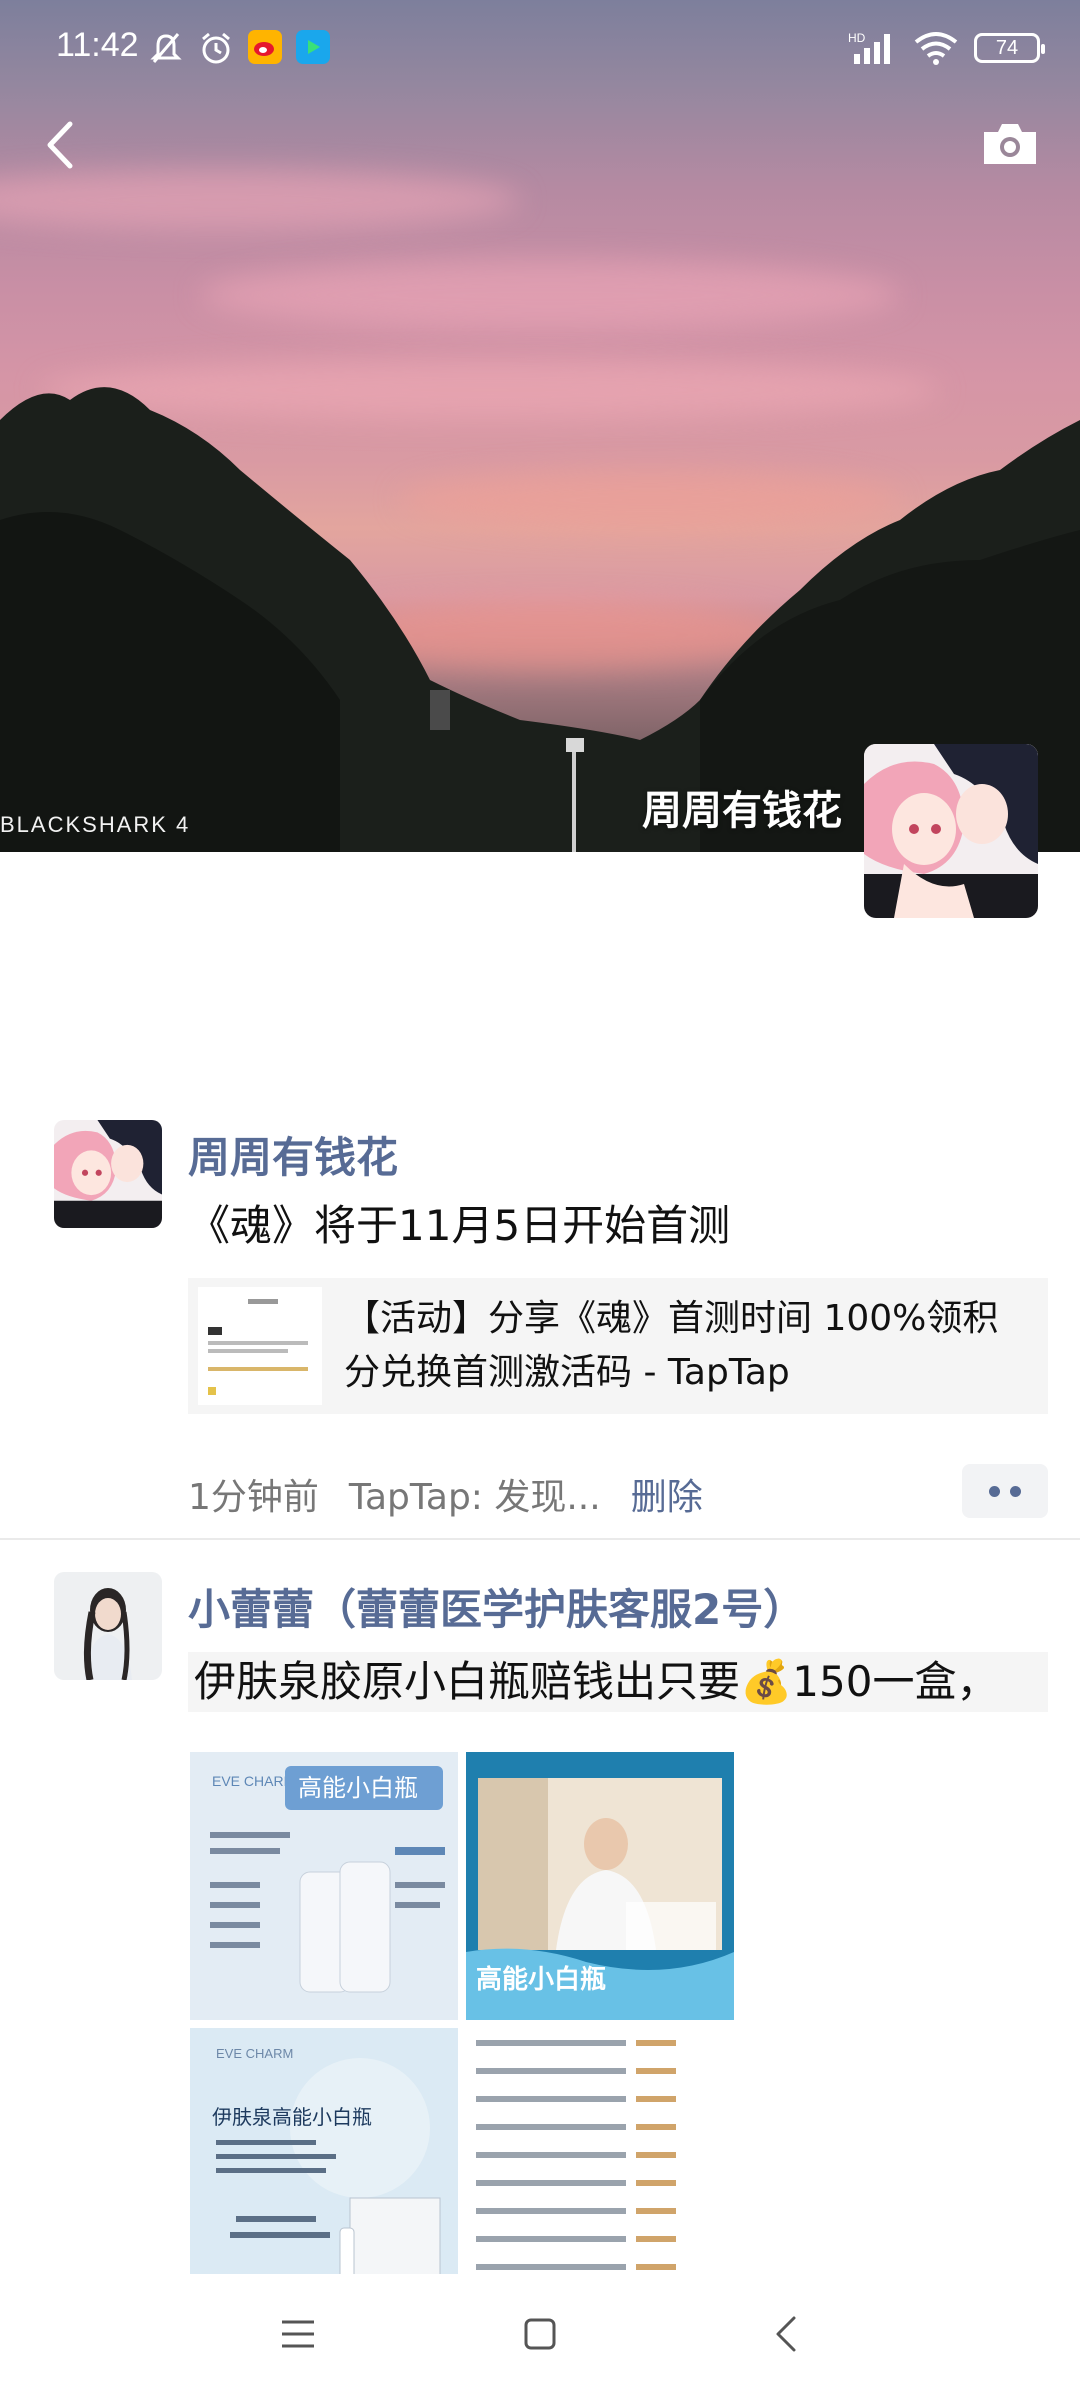 Image resolution: width=1080 pixels, height=2400 pixels. I want to click on link-thumbnail, so click(260, 1346).